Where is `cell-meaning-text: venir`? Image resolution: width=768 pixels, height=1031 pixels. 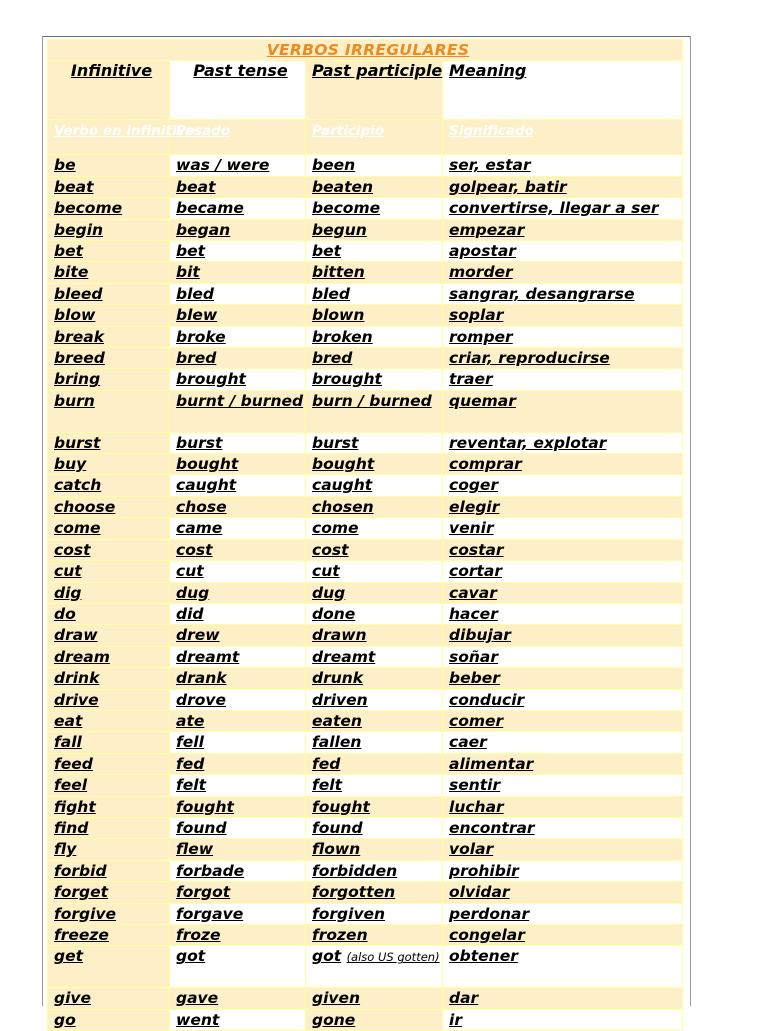
cell-meaning-text: venir is located at coordinates (471, 528).